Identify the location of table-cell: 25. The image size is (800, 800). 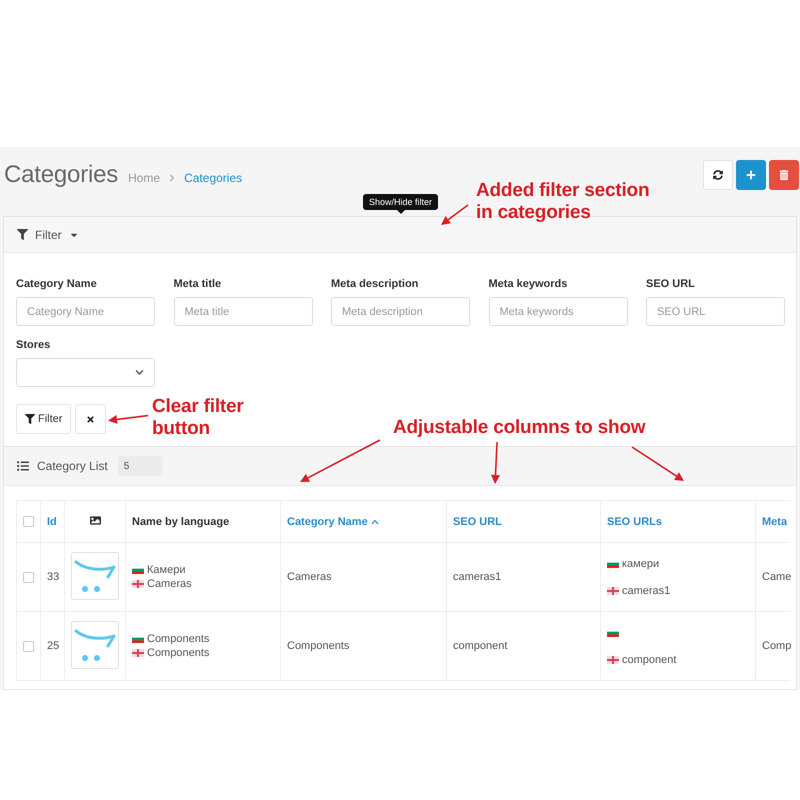
(52, 646).